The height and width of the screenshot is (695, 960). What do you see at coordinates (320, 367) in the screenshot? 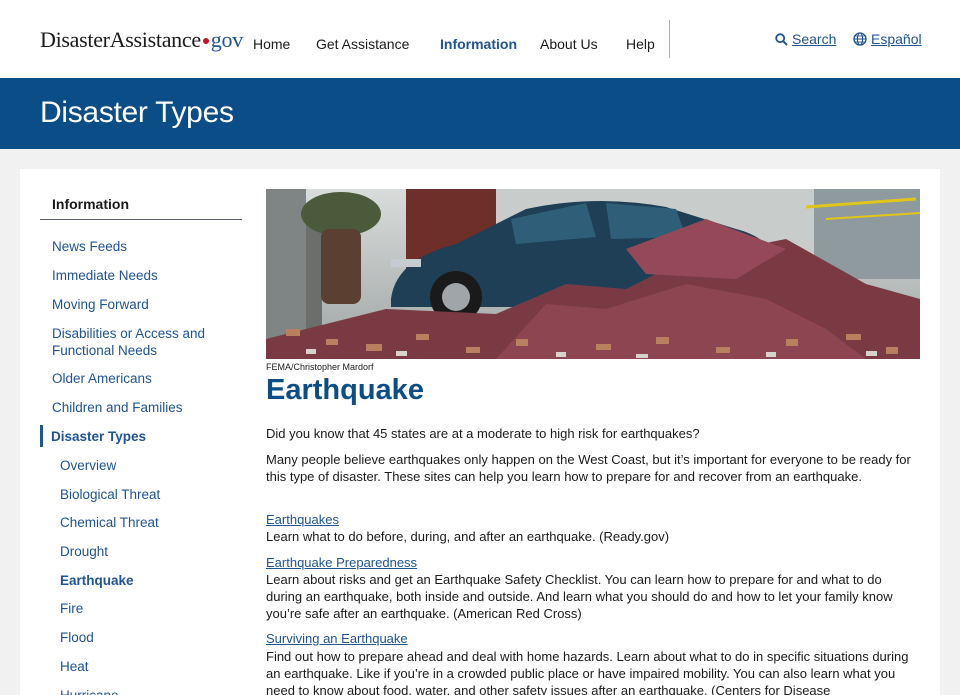
I see `photo-credit: FEMA/Christopher Mardorf` at bounding box center [320, 367].